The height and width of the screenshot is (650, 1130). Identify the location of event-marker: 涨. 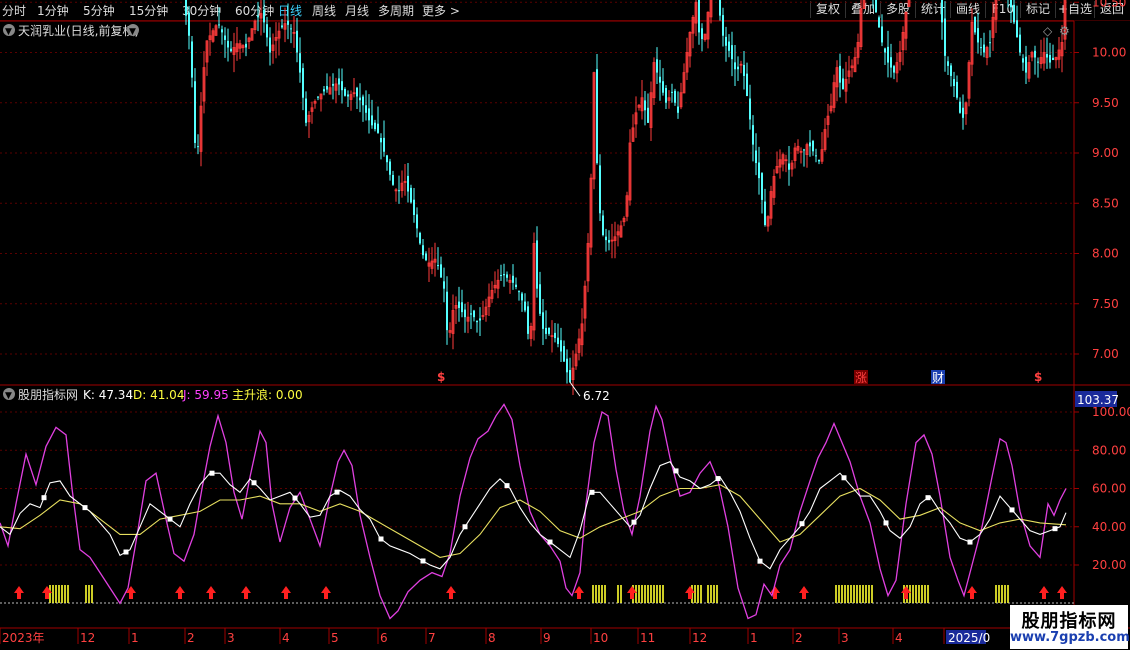
(861, 377).